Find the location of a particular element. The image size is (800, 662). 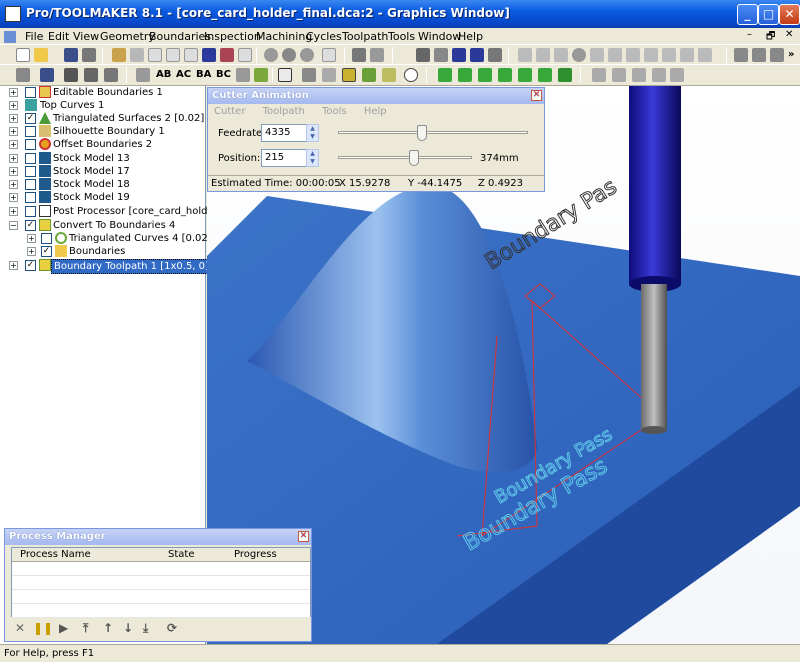

window-tool-icon is located at coordinates (285, 75).